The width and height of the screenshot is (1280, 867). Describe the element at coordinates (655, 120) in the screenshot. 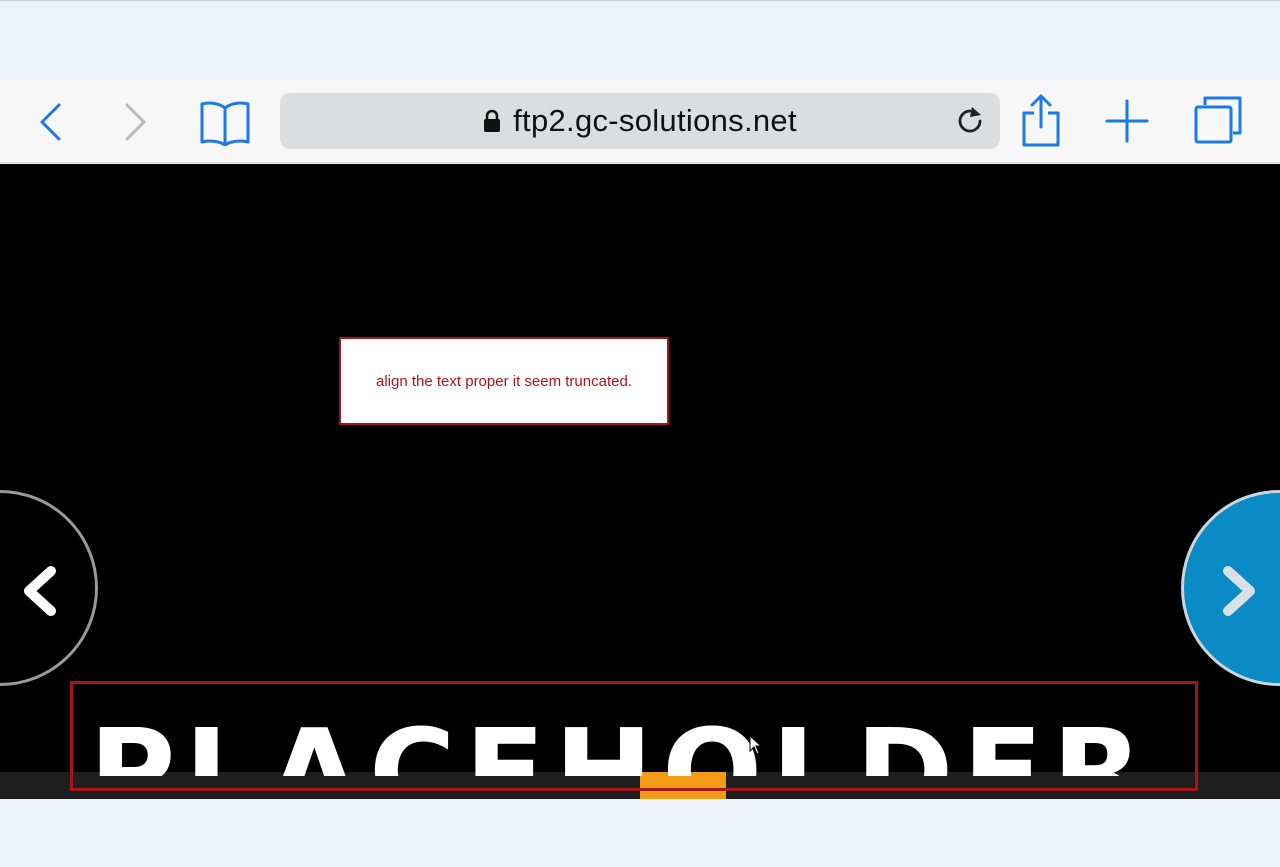

I see `url-text: ftp2.gc-solutions.net` at that location.